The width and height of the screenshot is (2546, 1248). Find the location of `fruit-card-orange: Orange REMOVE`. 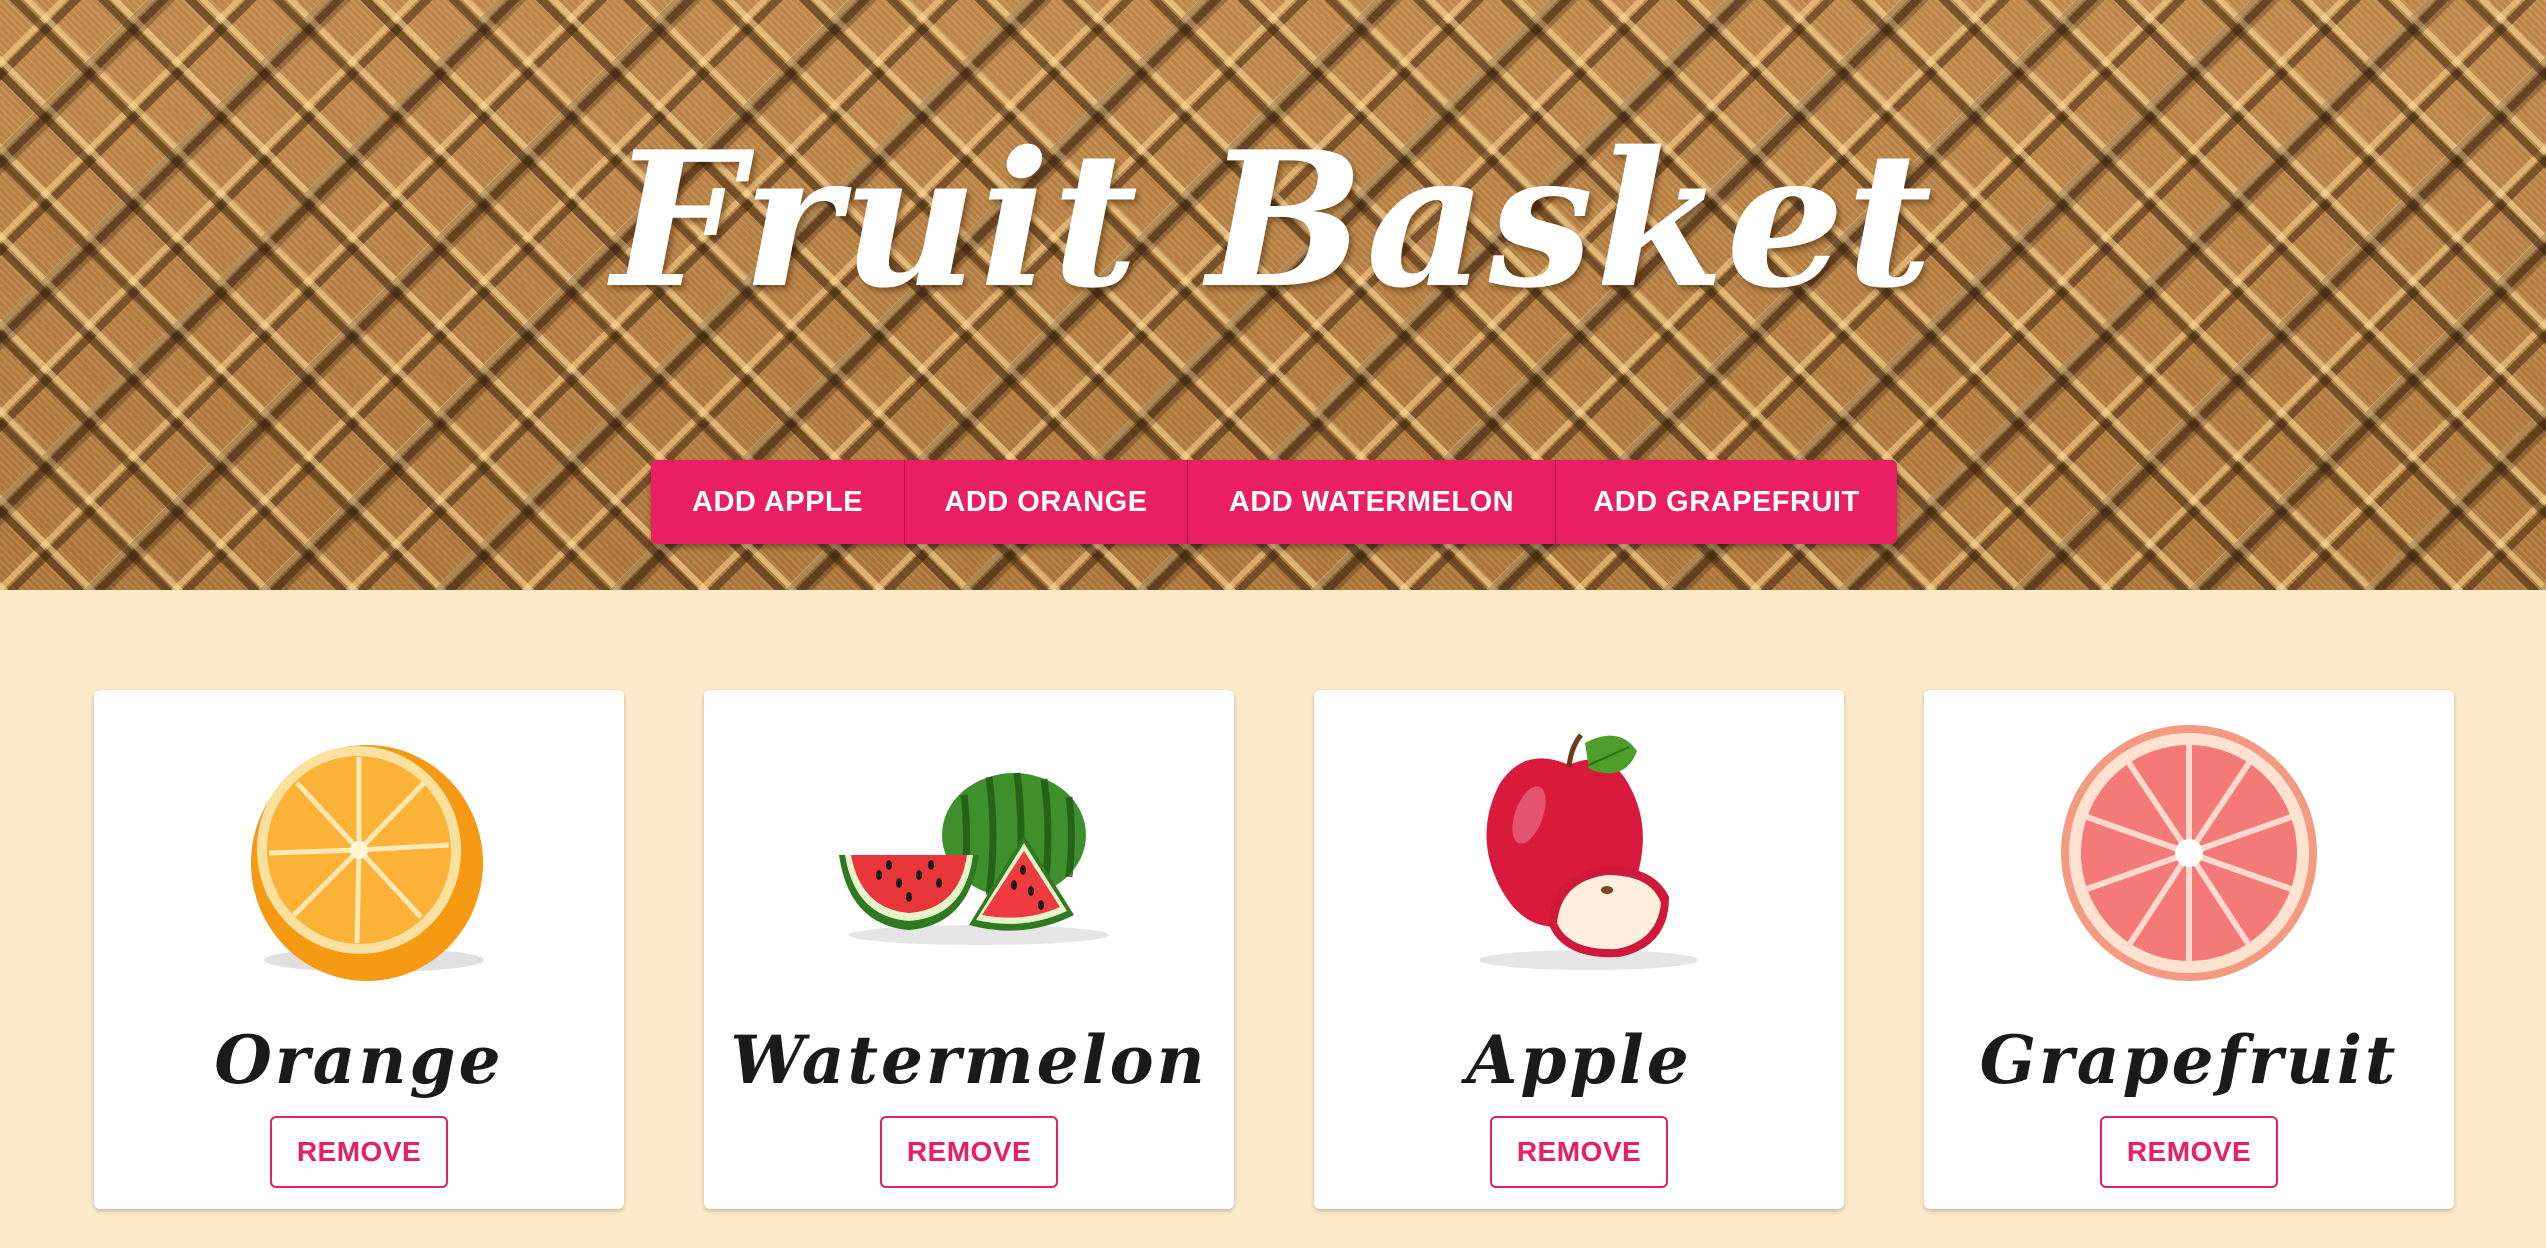

fruit-card-orange: Orange REMOVE is located at coordinates (359, 949).